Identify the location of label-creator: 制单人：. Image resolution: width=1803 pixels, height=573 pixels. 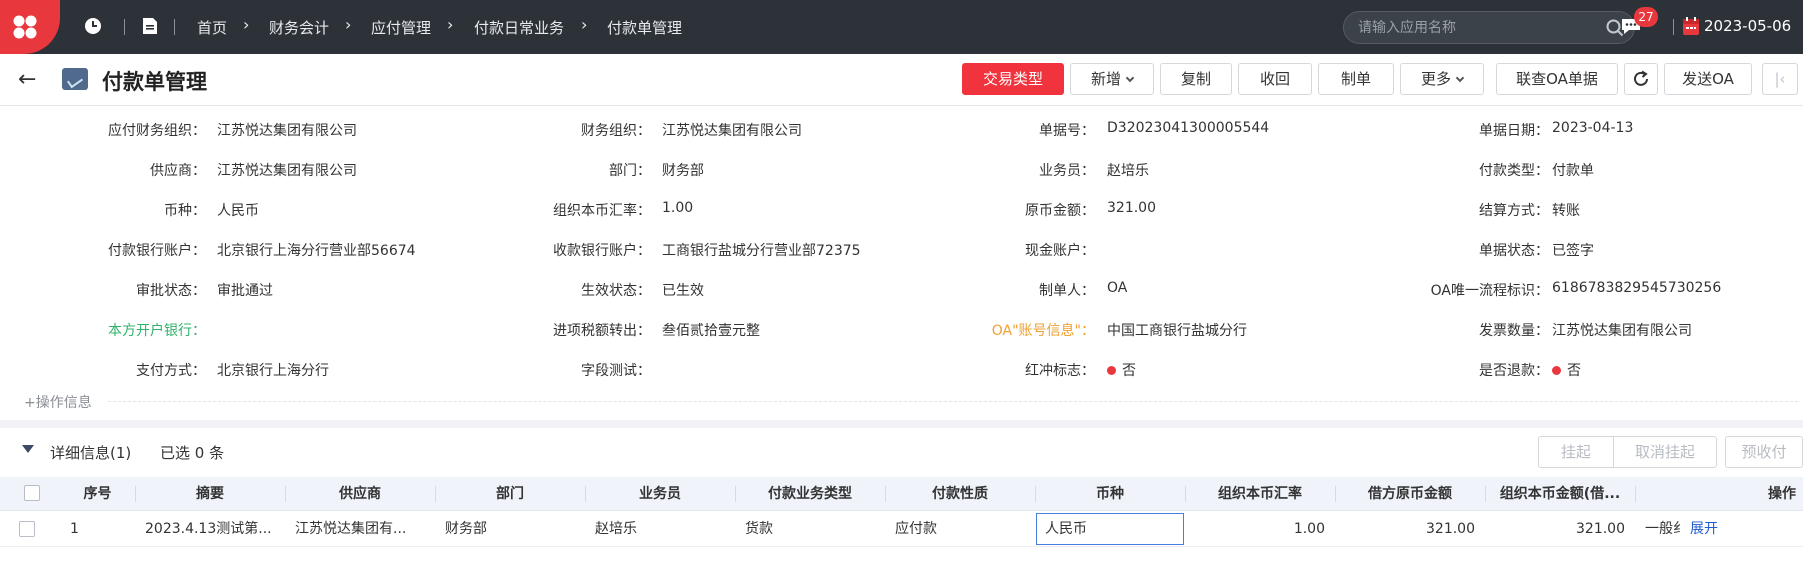
(1067, 291).